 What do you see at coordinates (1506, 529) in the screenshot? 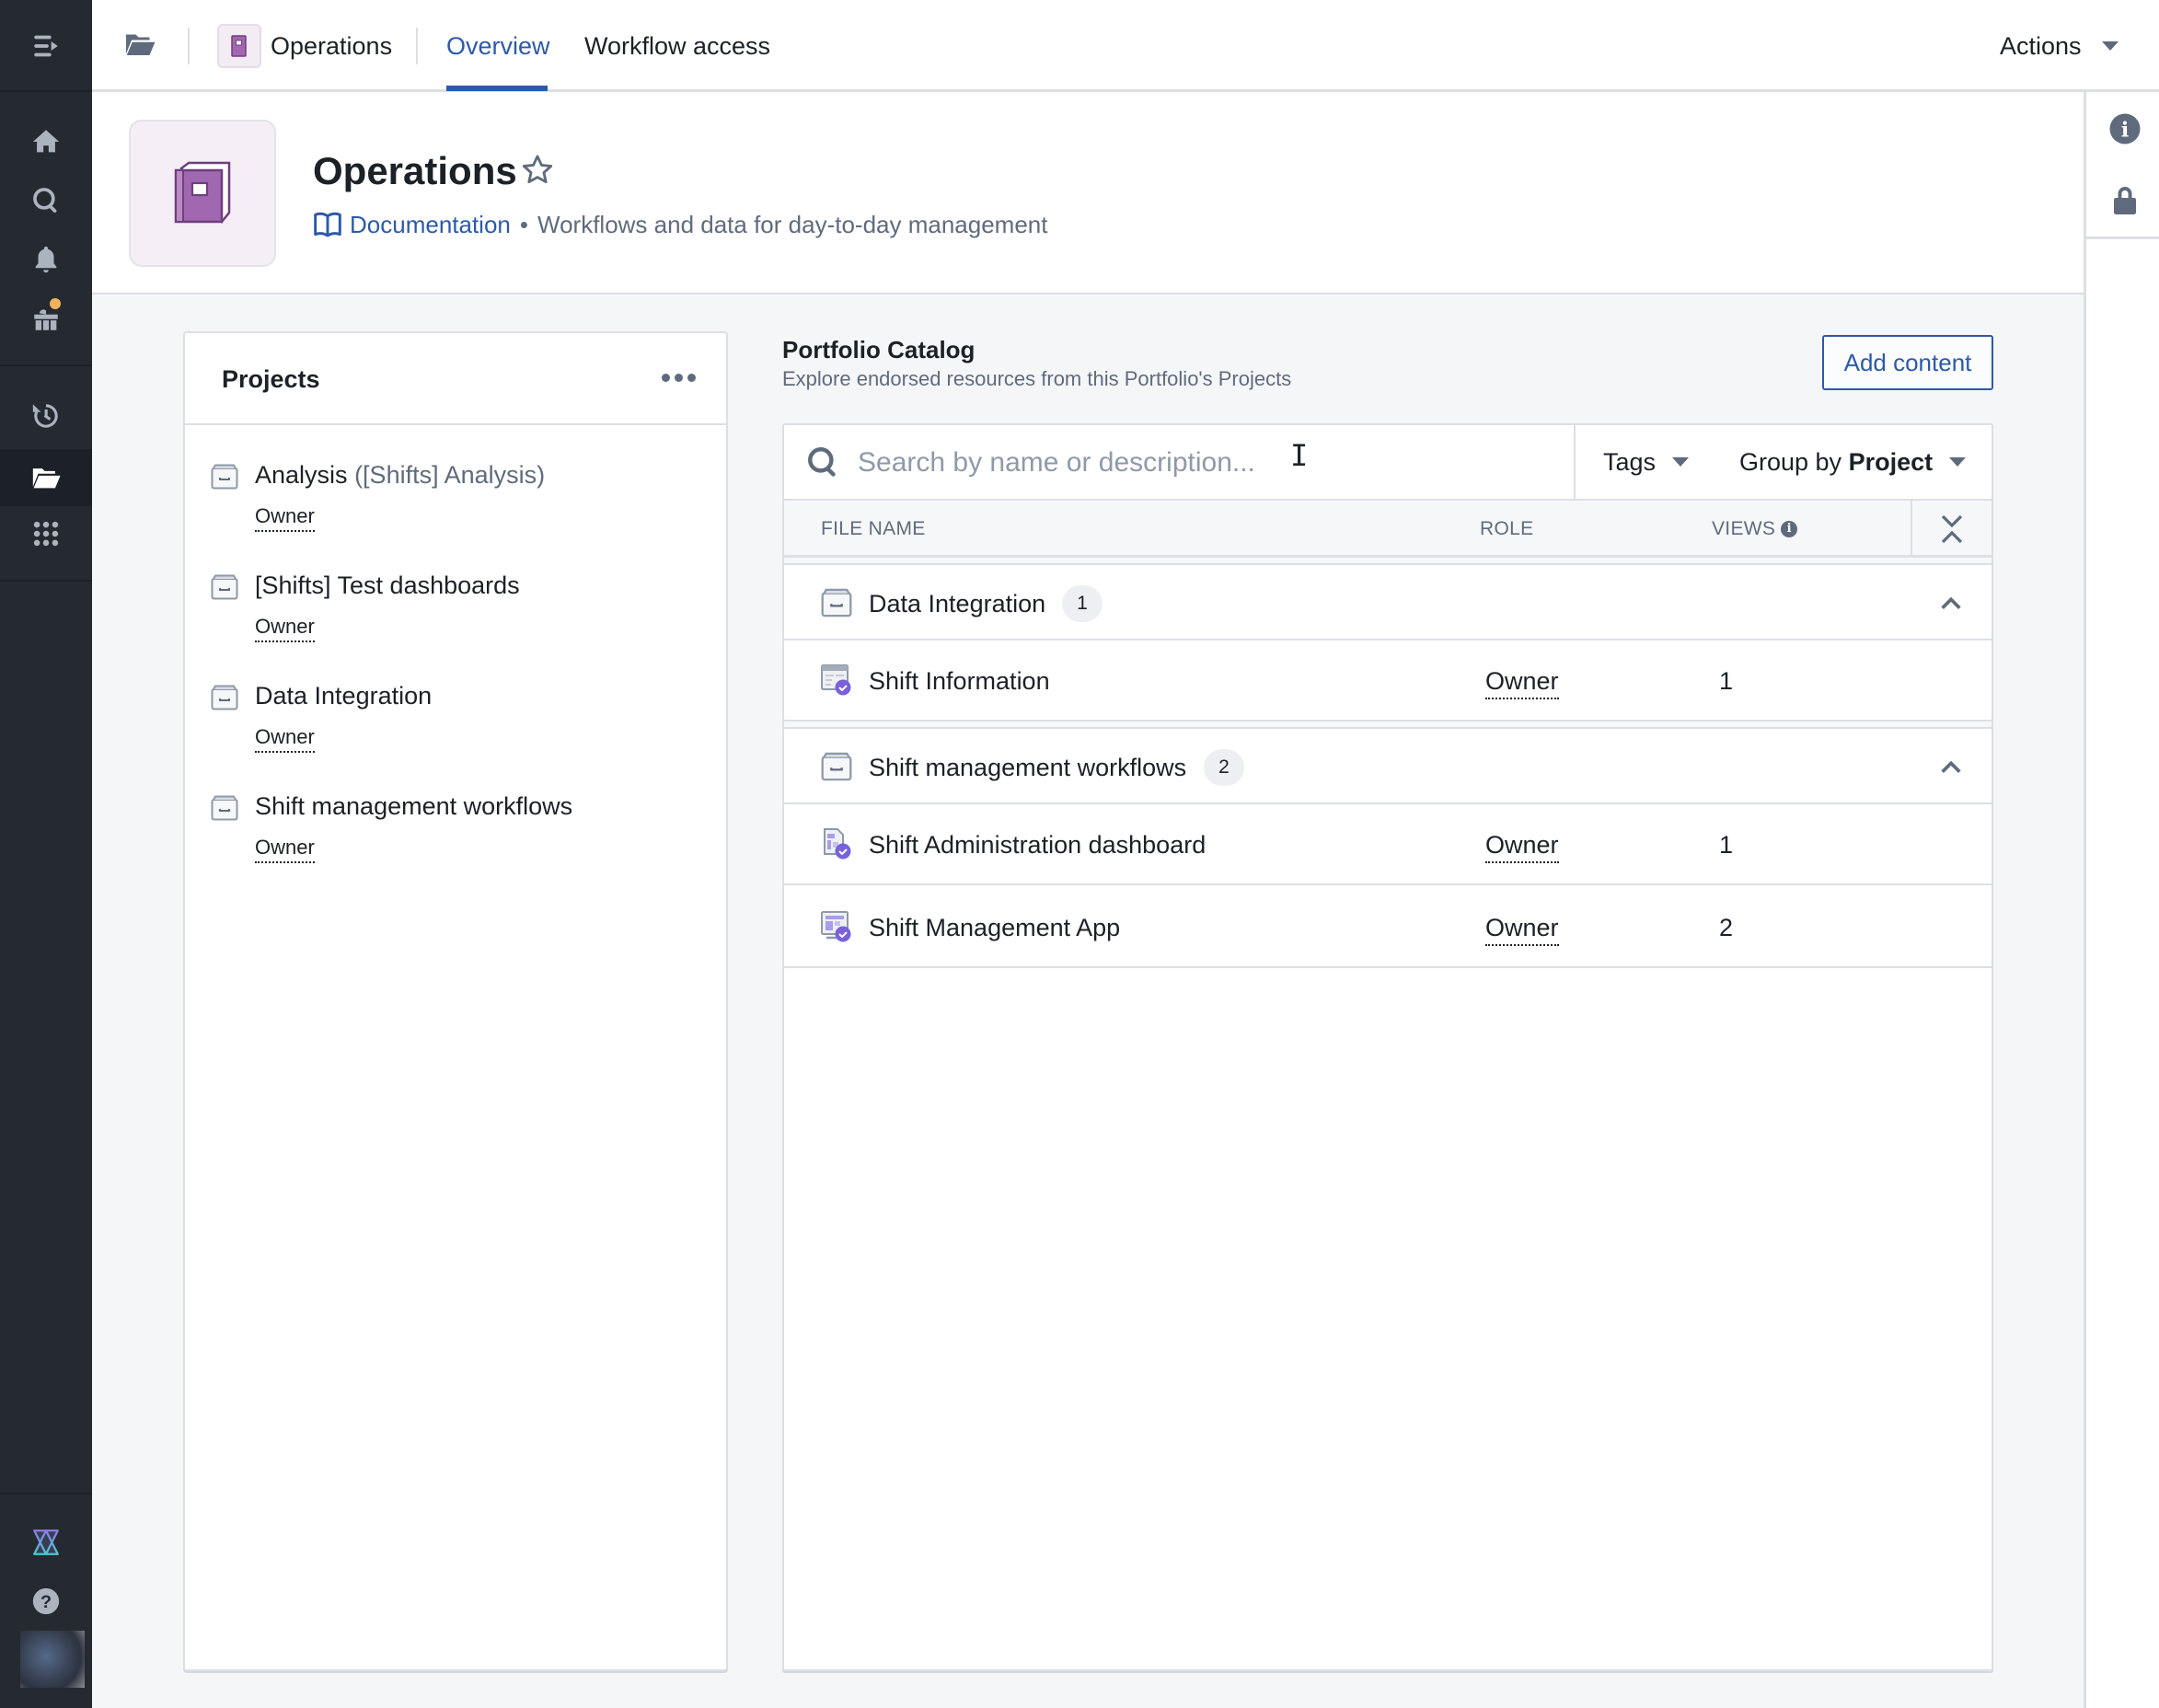
I see `column-role: ROLE` at bounding box center [1506, 529].